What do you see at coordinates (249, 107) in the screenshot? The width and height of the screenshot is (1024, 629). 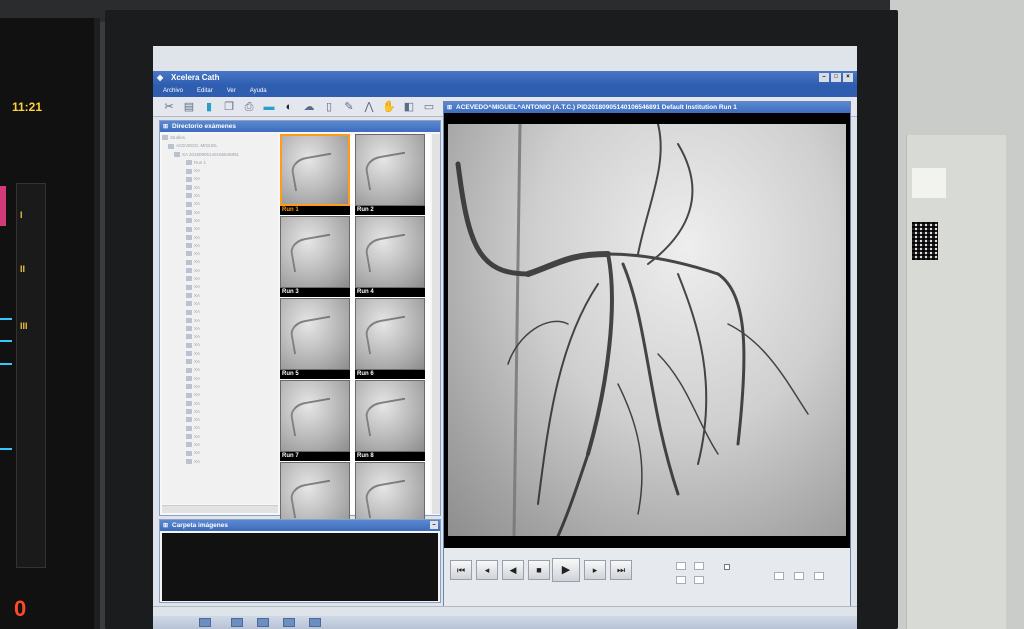 I see `print-icon: ⎙` at bounding box center [249, 107].